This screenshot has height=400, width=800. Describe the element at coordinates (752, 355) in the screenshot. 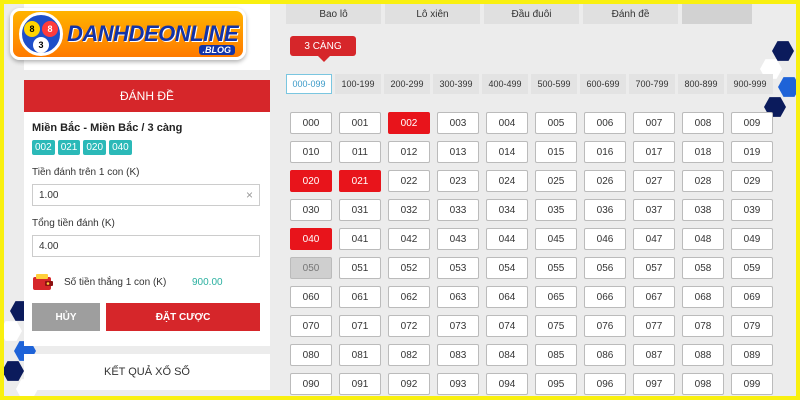

I see `number-cell: 089` at that location.